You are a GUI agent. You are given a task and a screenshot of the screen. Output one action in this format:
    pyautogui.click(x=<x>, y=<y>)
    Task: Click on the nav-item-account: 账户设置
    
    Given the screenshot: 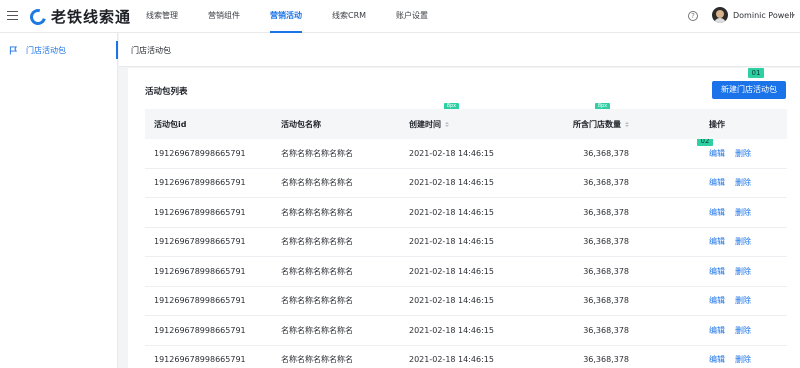 What is the action you would take?
    pyautogui.click(x=412, y=16)
    